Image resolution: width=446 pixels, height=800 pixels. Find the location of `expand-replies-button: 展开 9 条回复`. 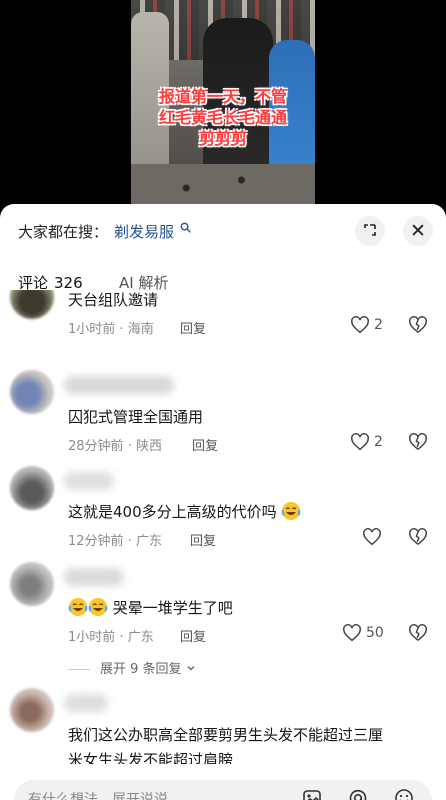

expand-replies-button: 展开 9 条回复 is located at coordinates (132, 667).